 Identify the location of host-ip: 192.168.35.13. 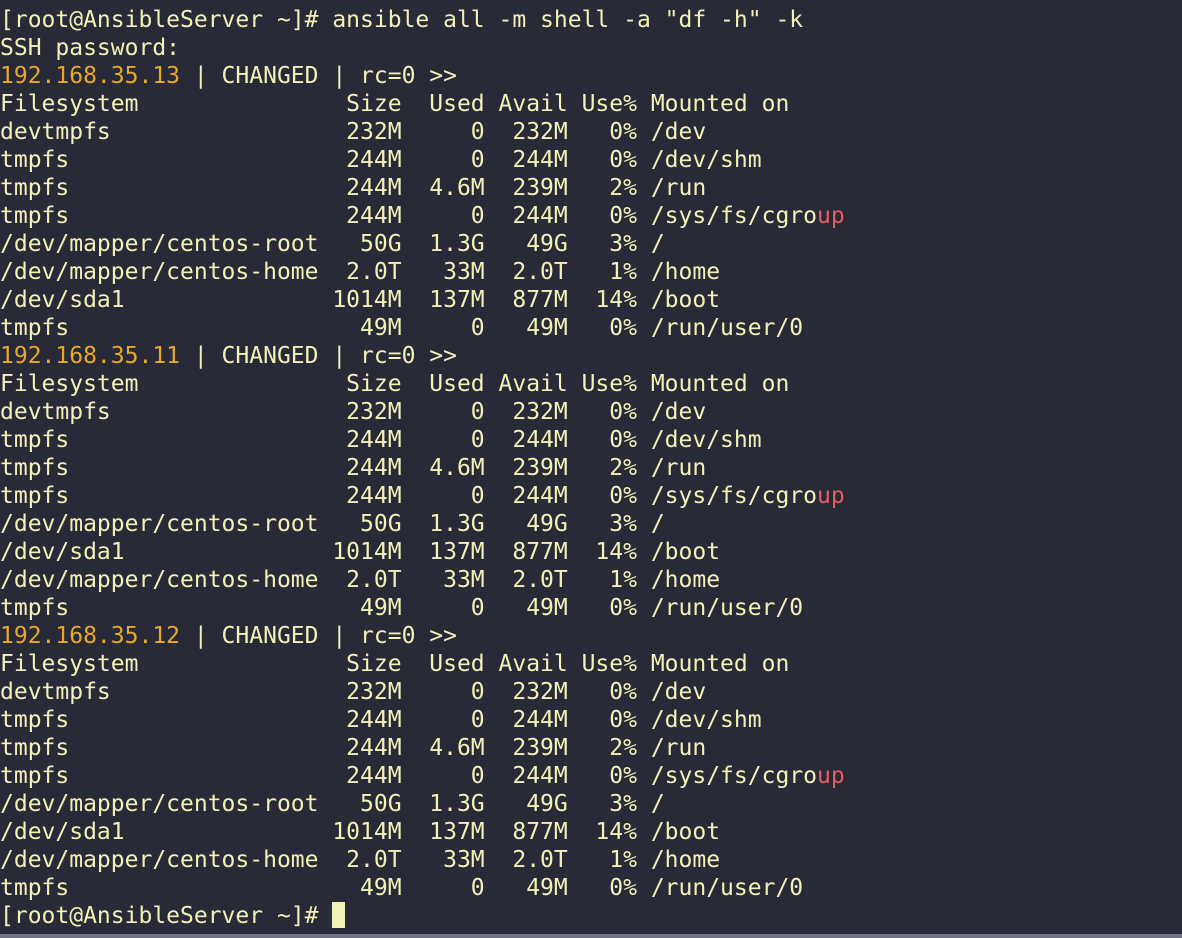
(90, 76).